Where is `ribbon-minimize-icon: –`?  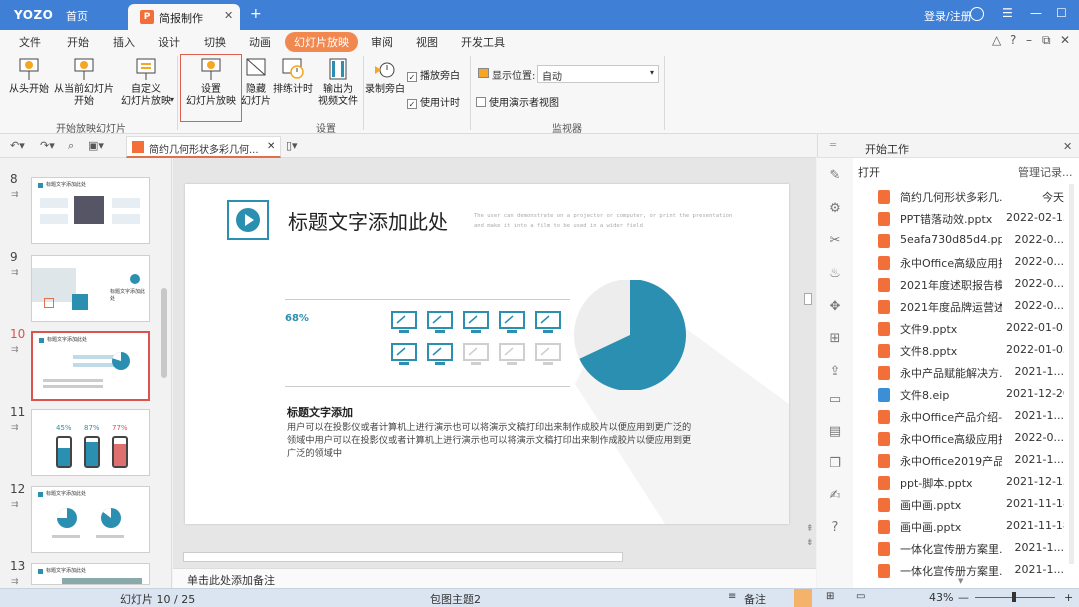
ribbon-minimize-icon: – is located at coordinates (1029, 40).